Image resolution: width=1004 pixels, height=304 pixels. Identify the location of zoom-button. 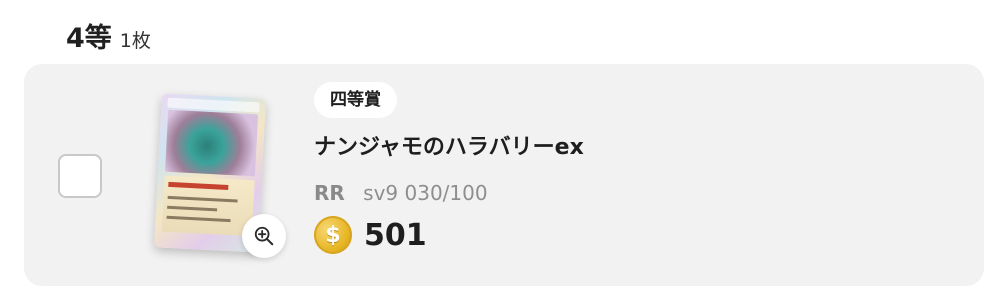
(264, 236).